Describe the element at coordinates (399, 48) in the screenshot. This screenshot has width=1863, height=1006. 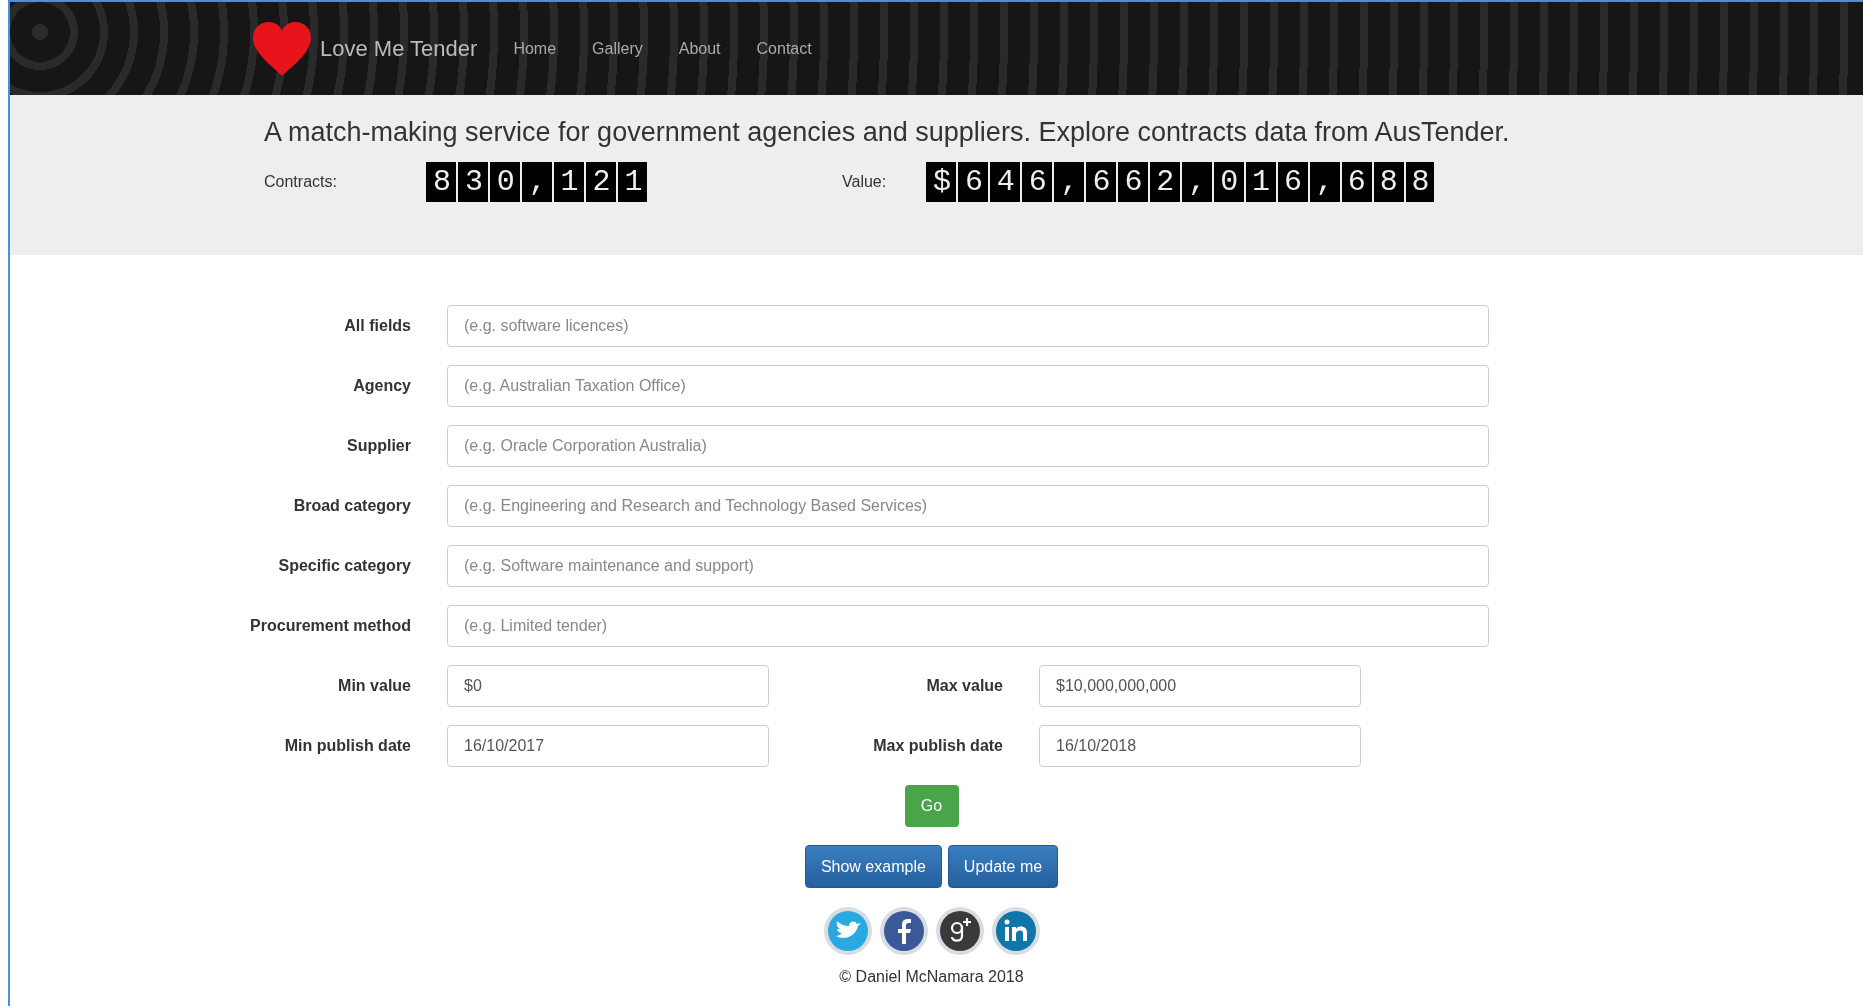
I see `brand-link: Love Me Tender` at that location.